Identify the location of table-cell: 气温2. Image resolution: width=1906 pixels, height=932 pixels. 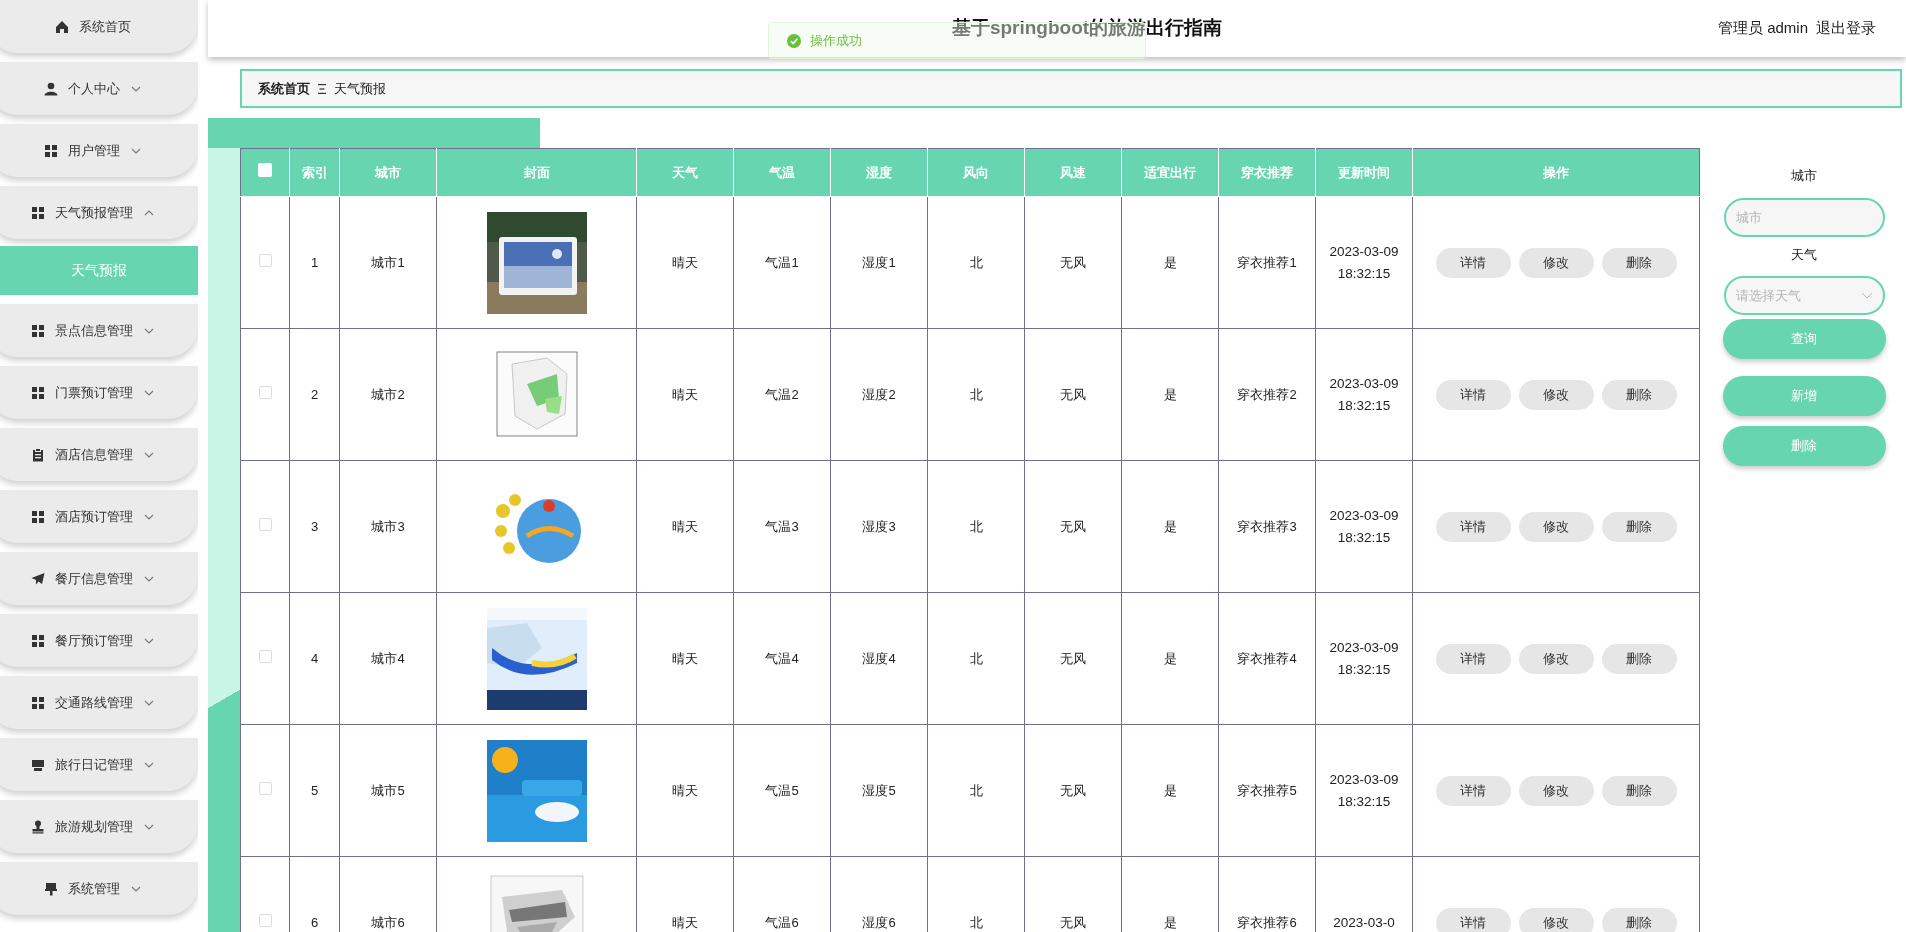
(782, 394).